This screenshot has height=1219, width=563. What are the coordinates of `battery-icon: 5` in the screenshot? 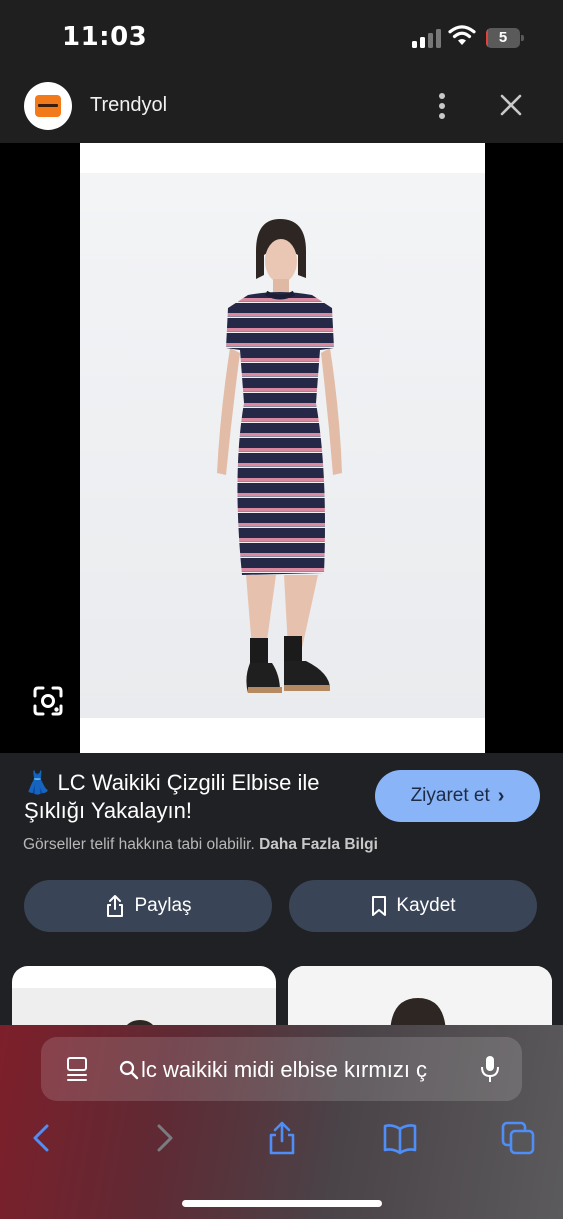 It's located at (505, 38).